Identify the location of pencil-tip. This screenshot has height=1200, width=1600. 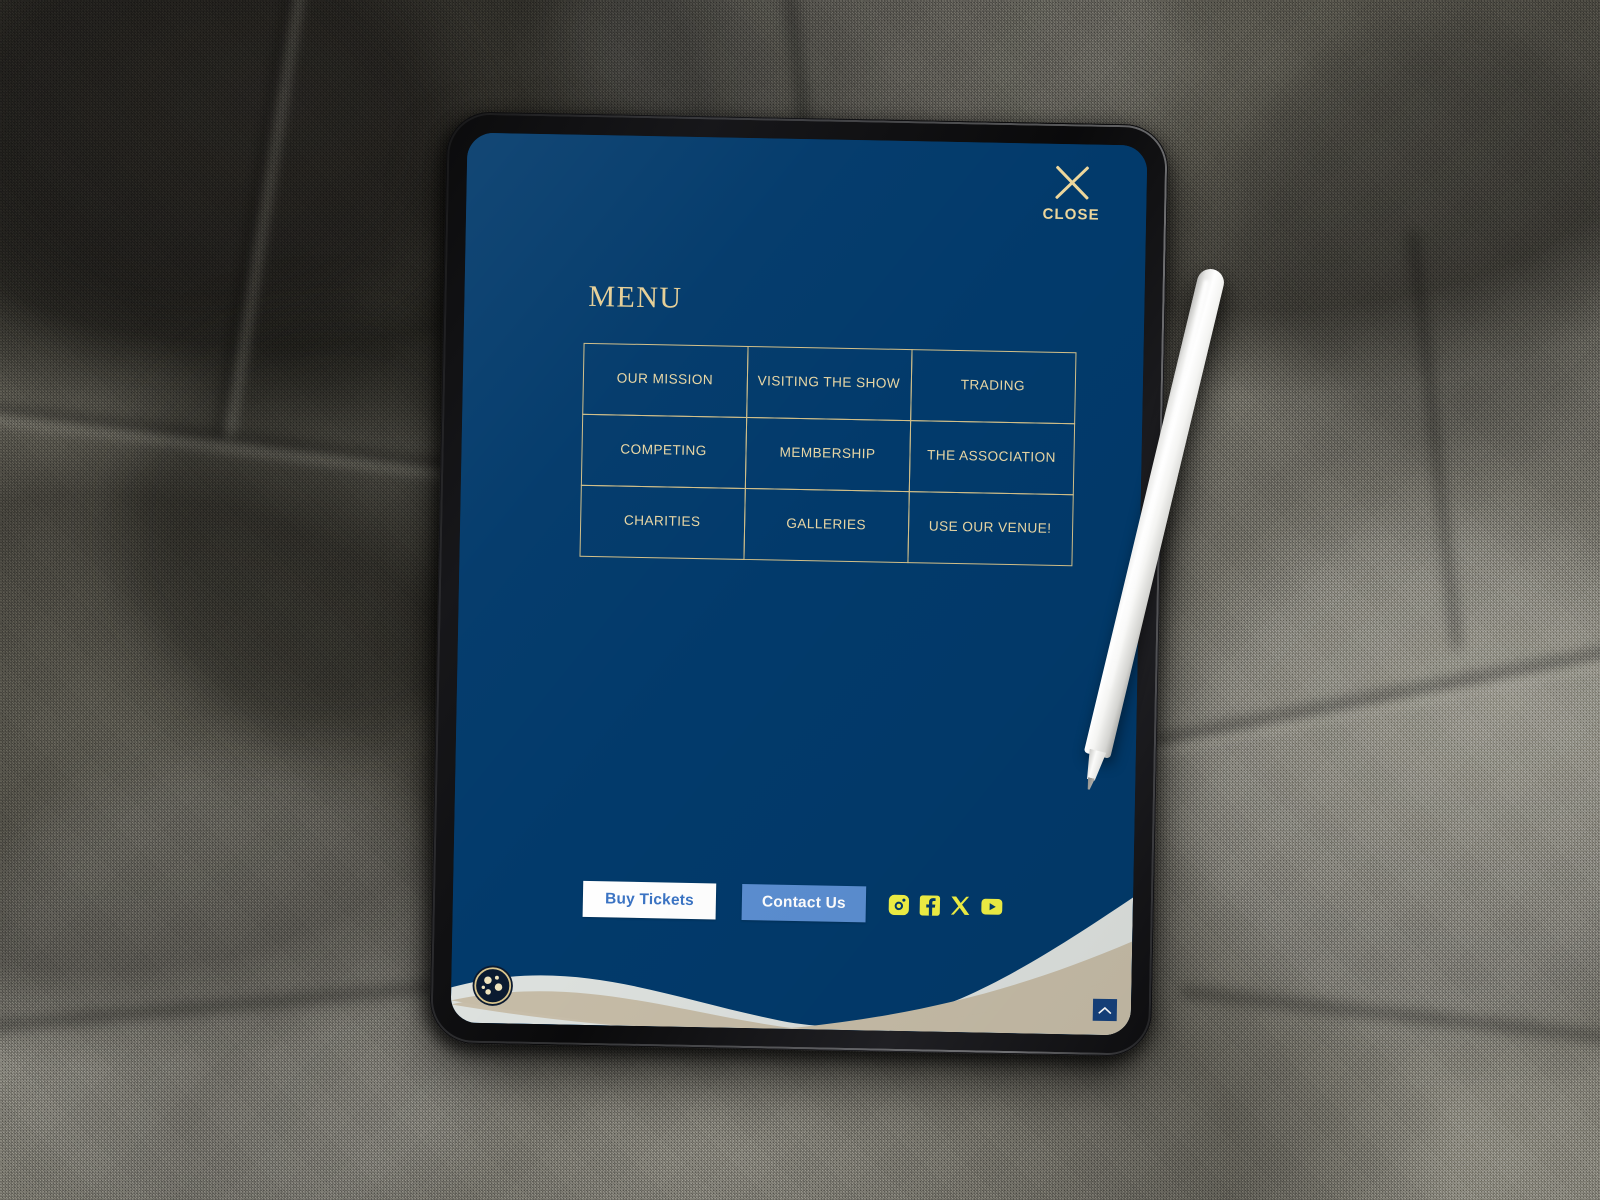
(1090, 783).